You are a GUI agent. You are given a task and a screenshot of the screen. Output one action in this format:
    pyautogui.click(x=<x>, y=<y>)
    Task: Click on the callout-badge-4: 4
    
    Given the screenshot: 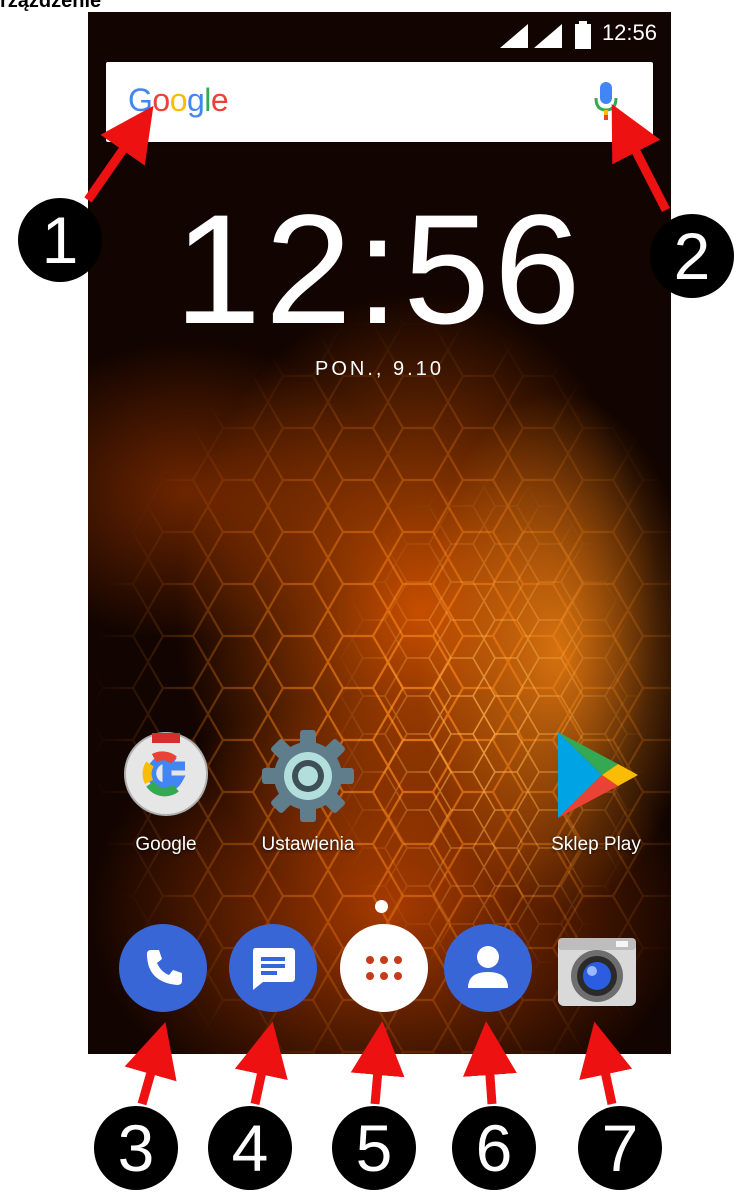 What is the action you would take?
    pyautogui.click(x=250, y=1148)
    